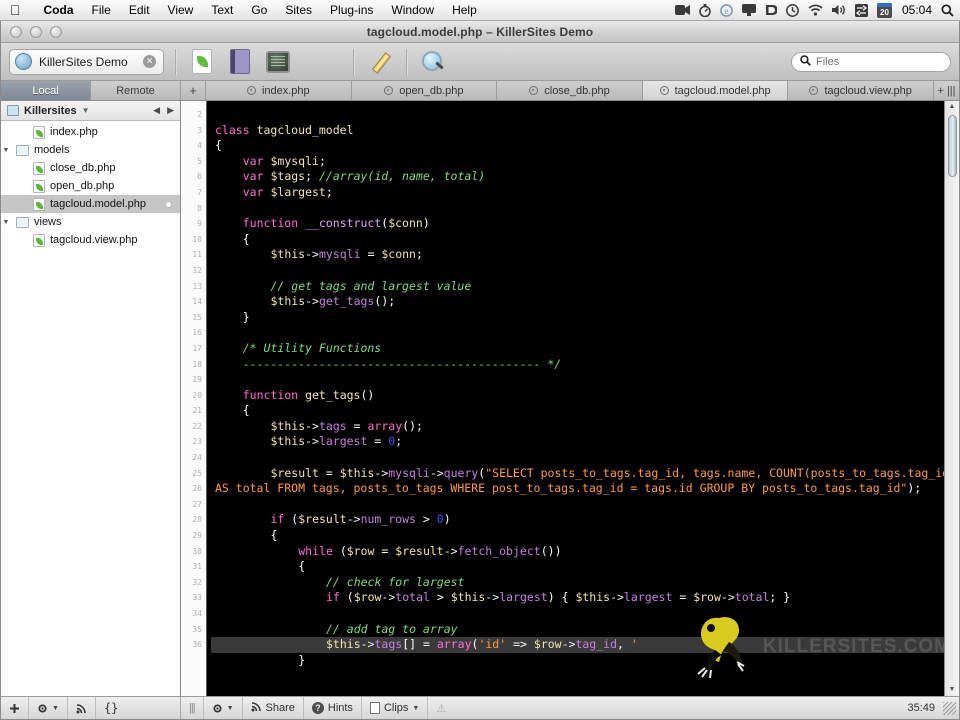 This screenshot has width=960, height=720. I want to click on menu-edit: Edit, so click(139, 10).